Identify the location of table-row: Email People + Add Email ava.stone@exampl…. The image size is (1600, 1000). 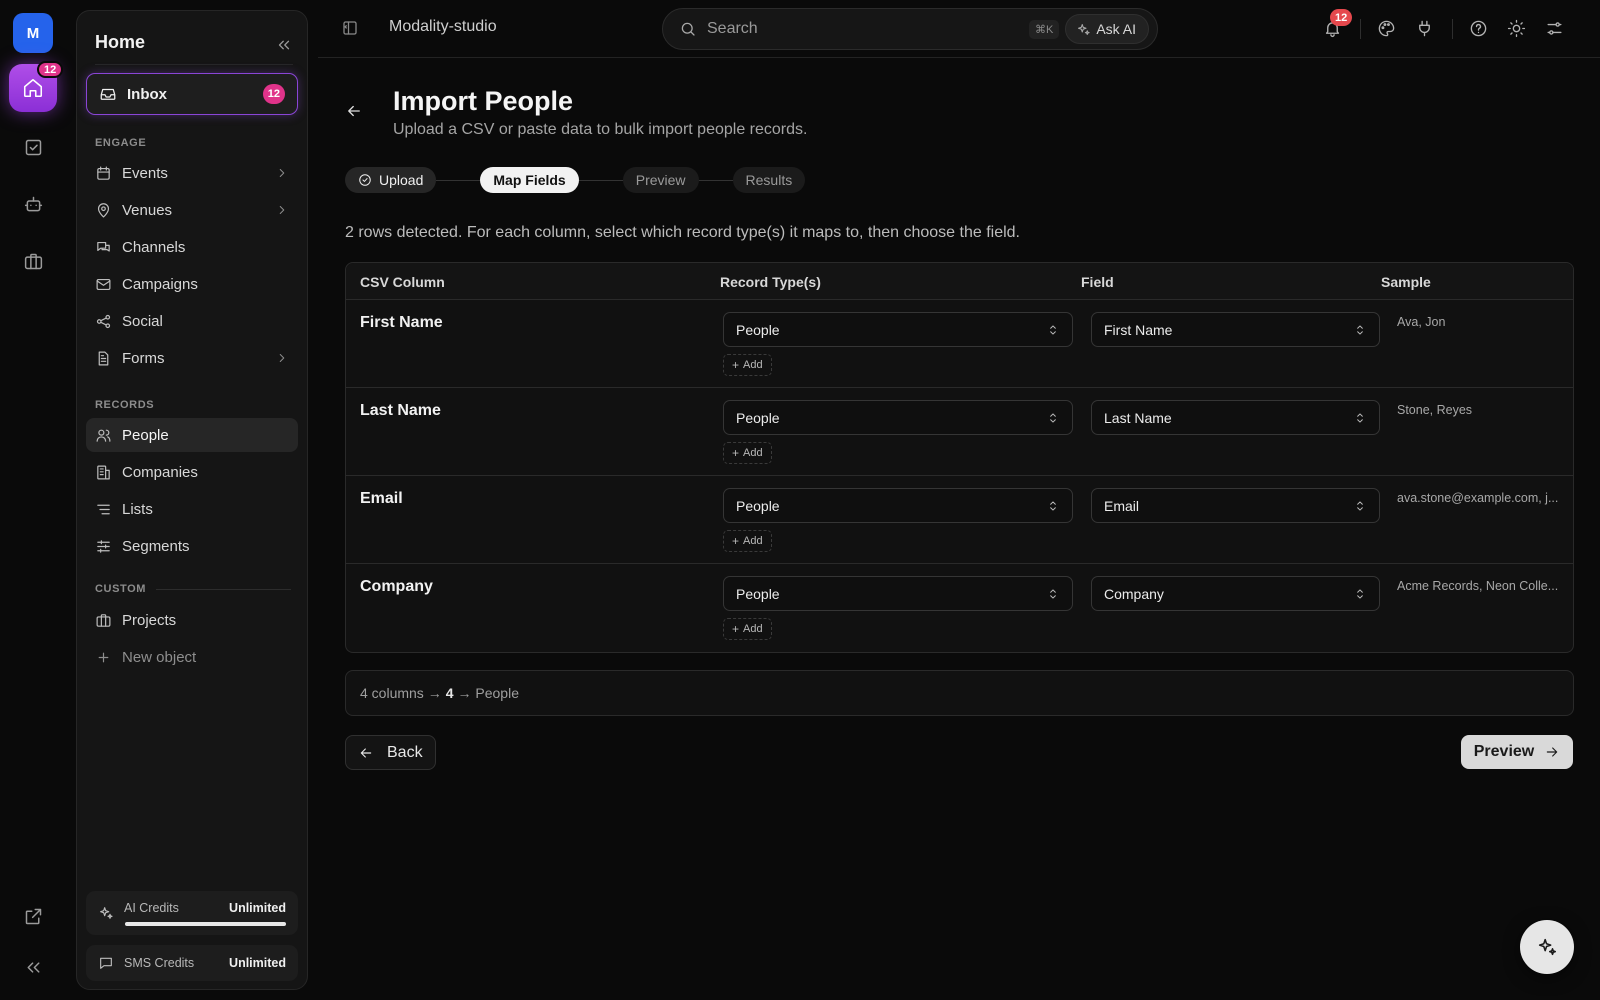
(959, 520).